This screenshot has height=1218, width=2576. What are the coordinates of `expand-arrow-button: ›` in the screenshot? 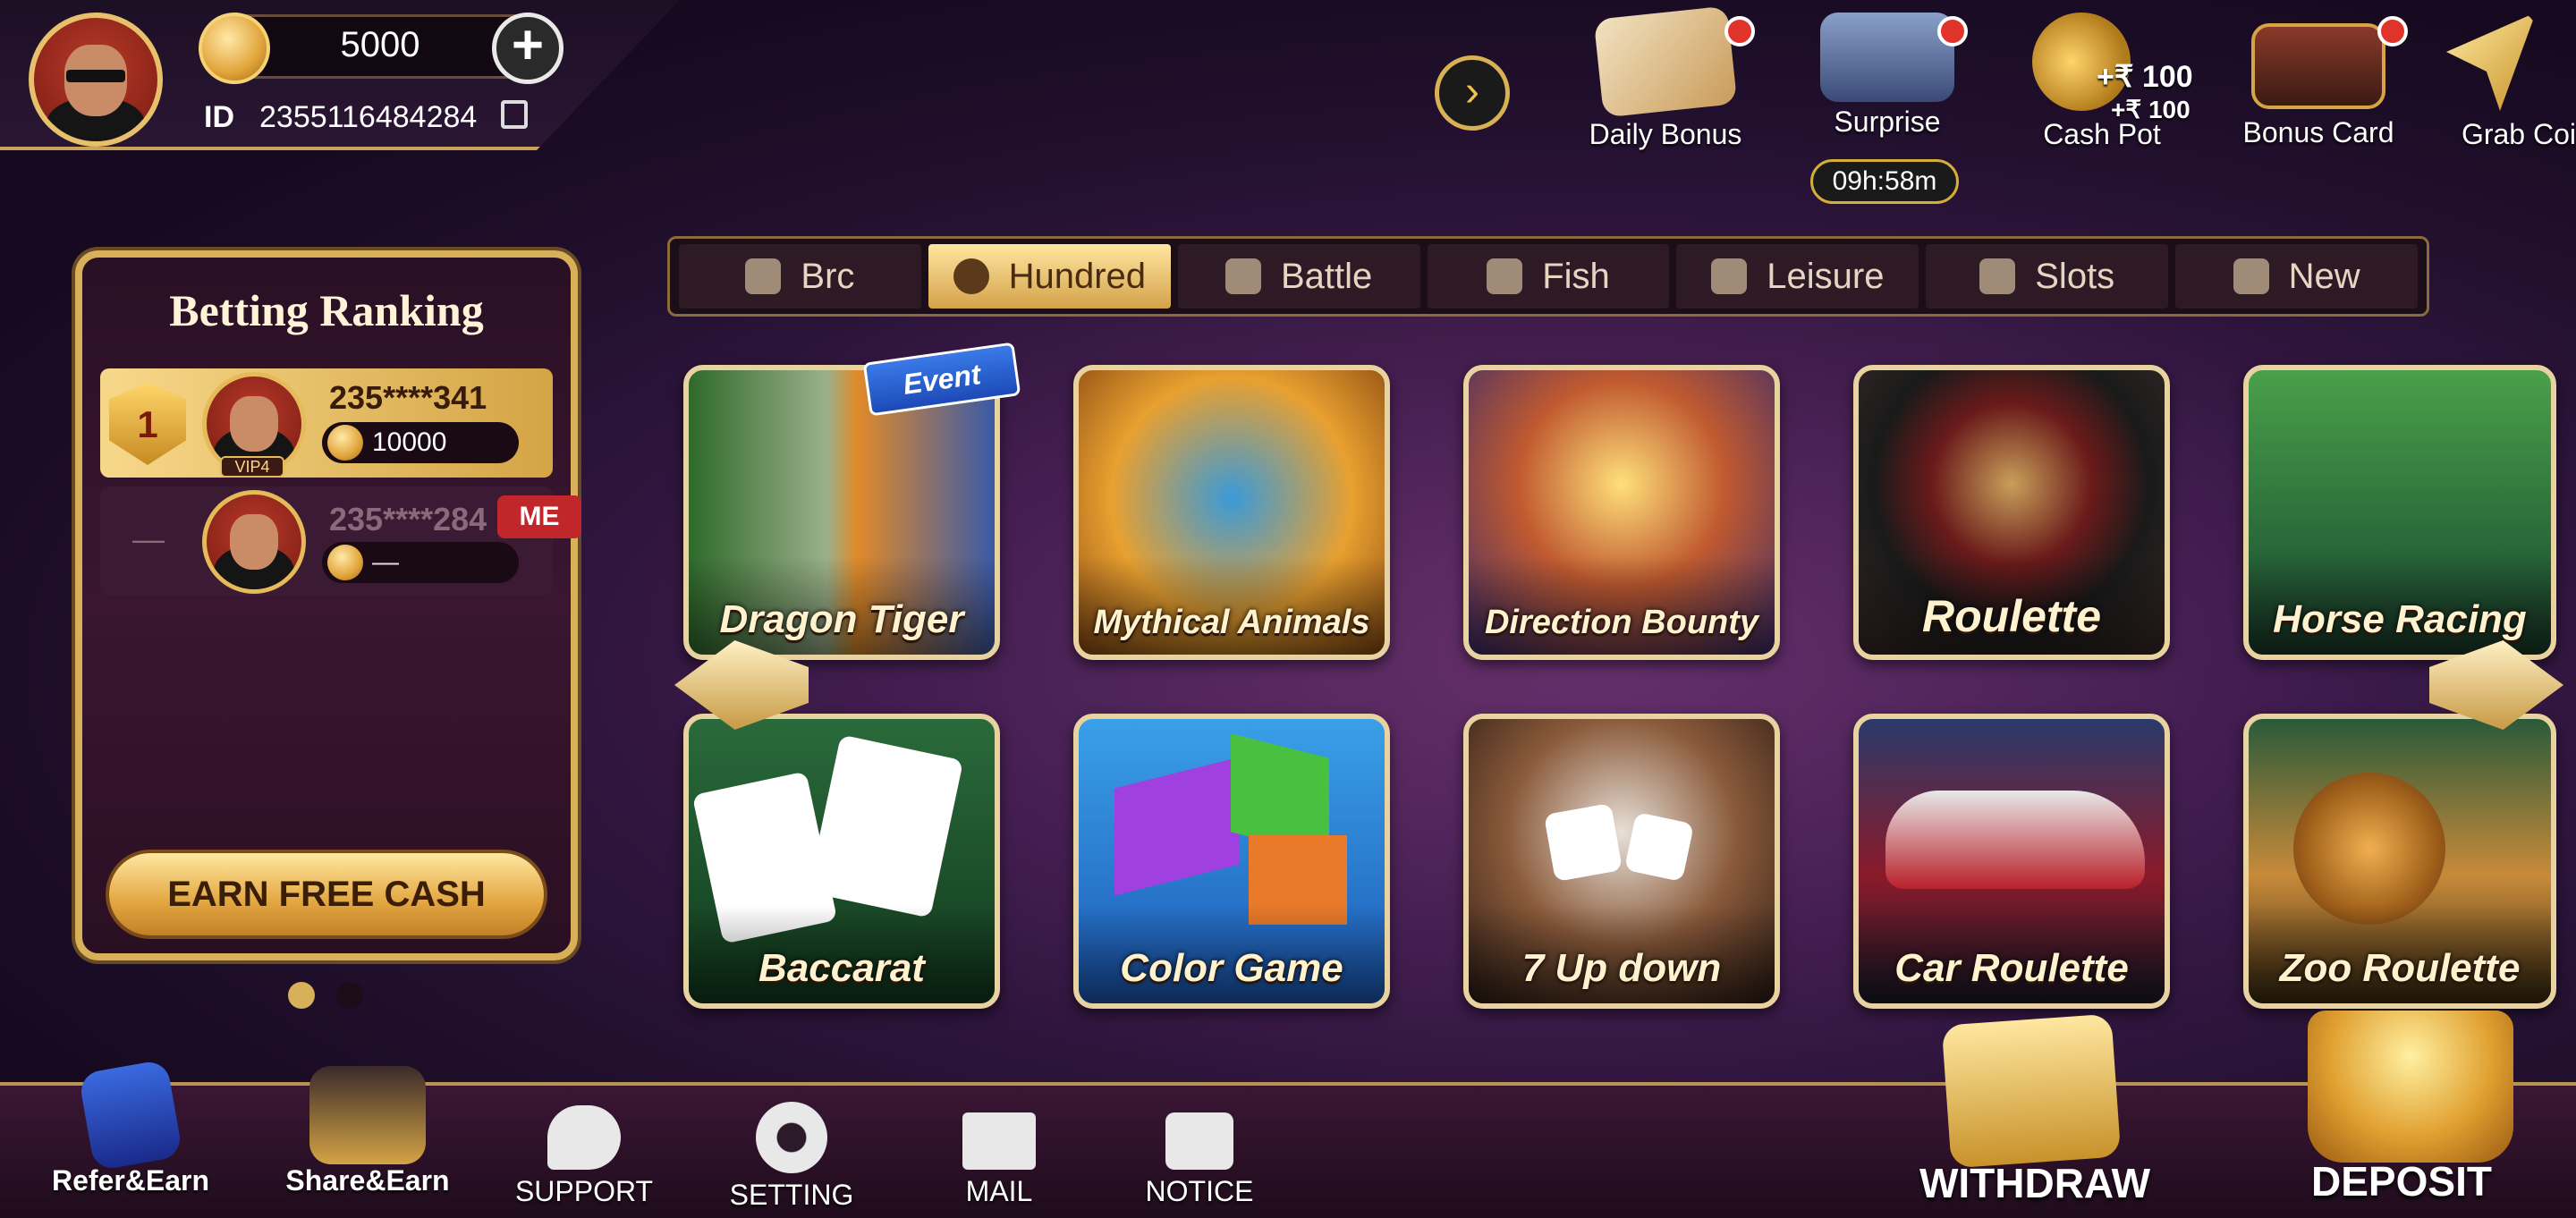 It's located at (1472, 93).